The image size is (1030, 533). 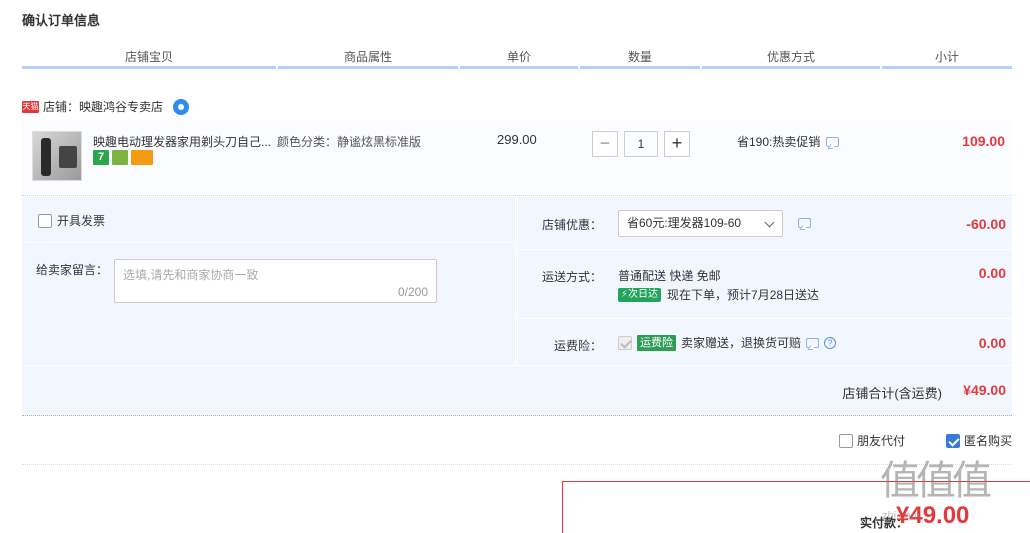 What do you see at coordinates (571, 277) in the screenshot?
I see `shipping-label: 运送方式：` at bounding box center [571, 277].